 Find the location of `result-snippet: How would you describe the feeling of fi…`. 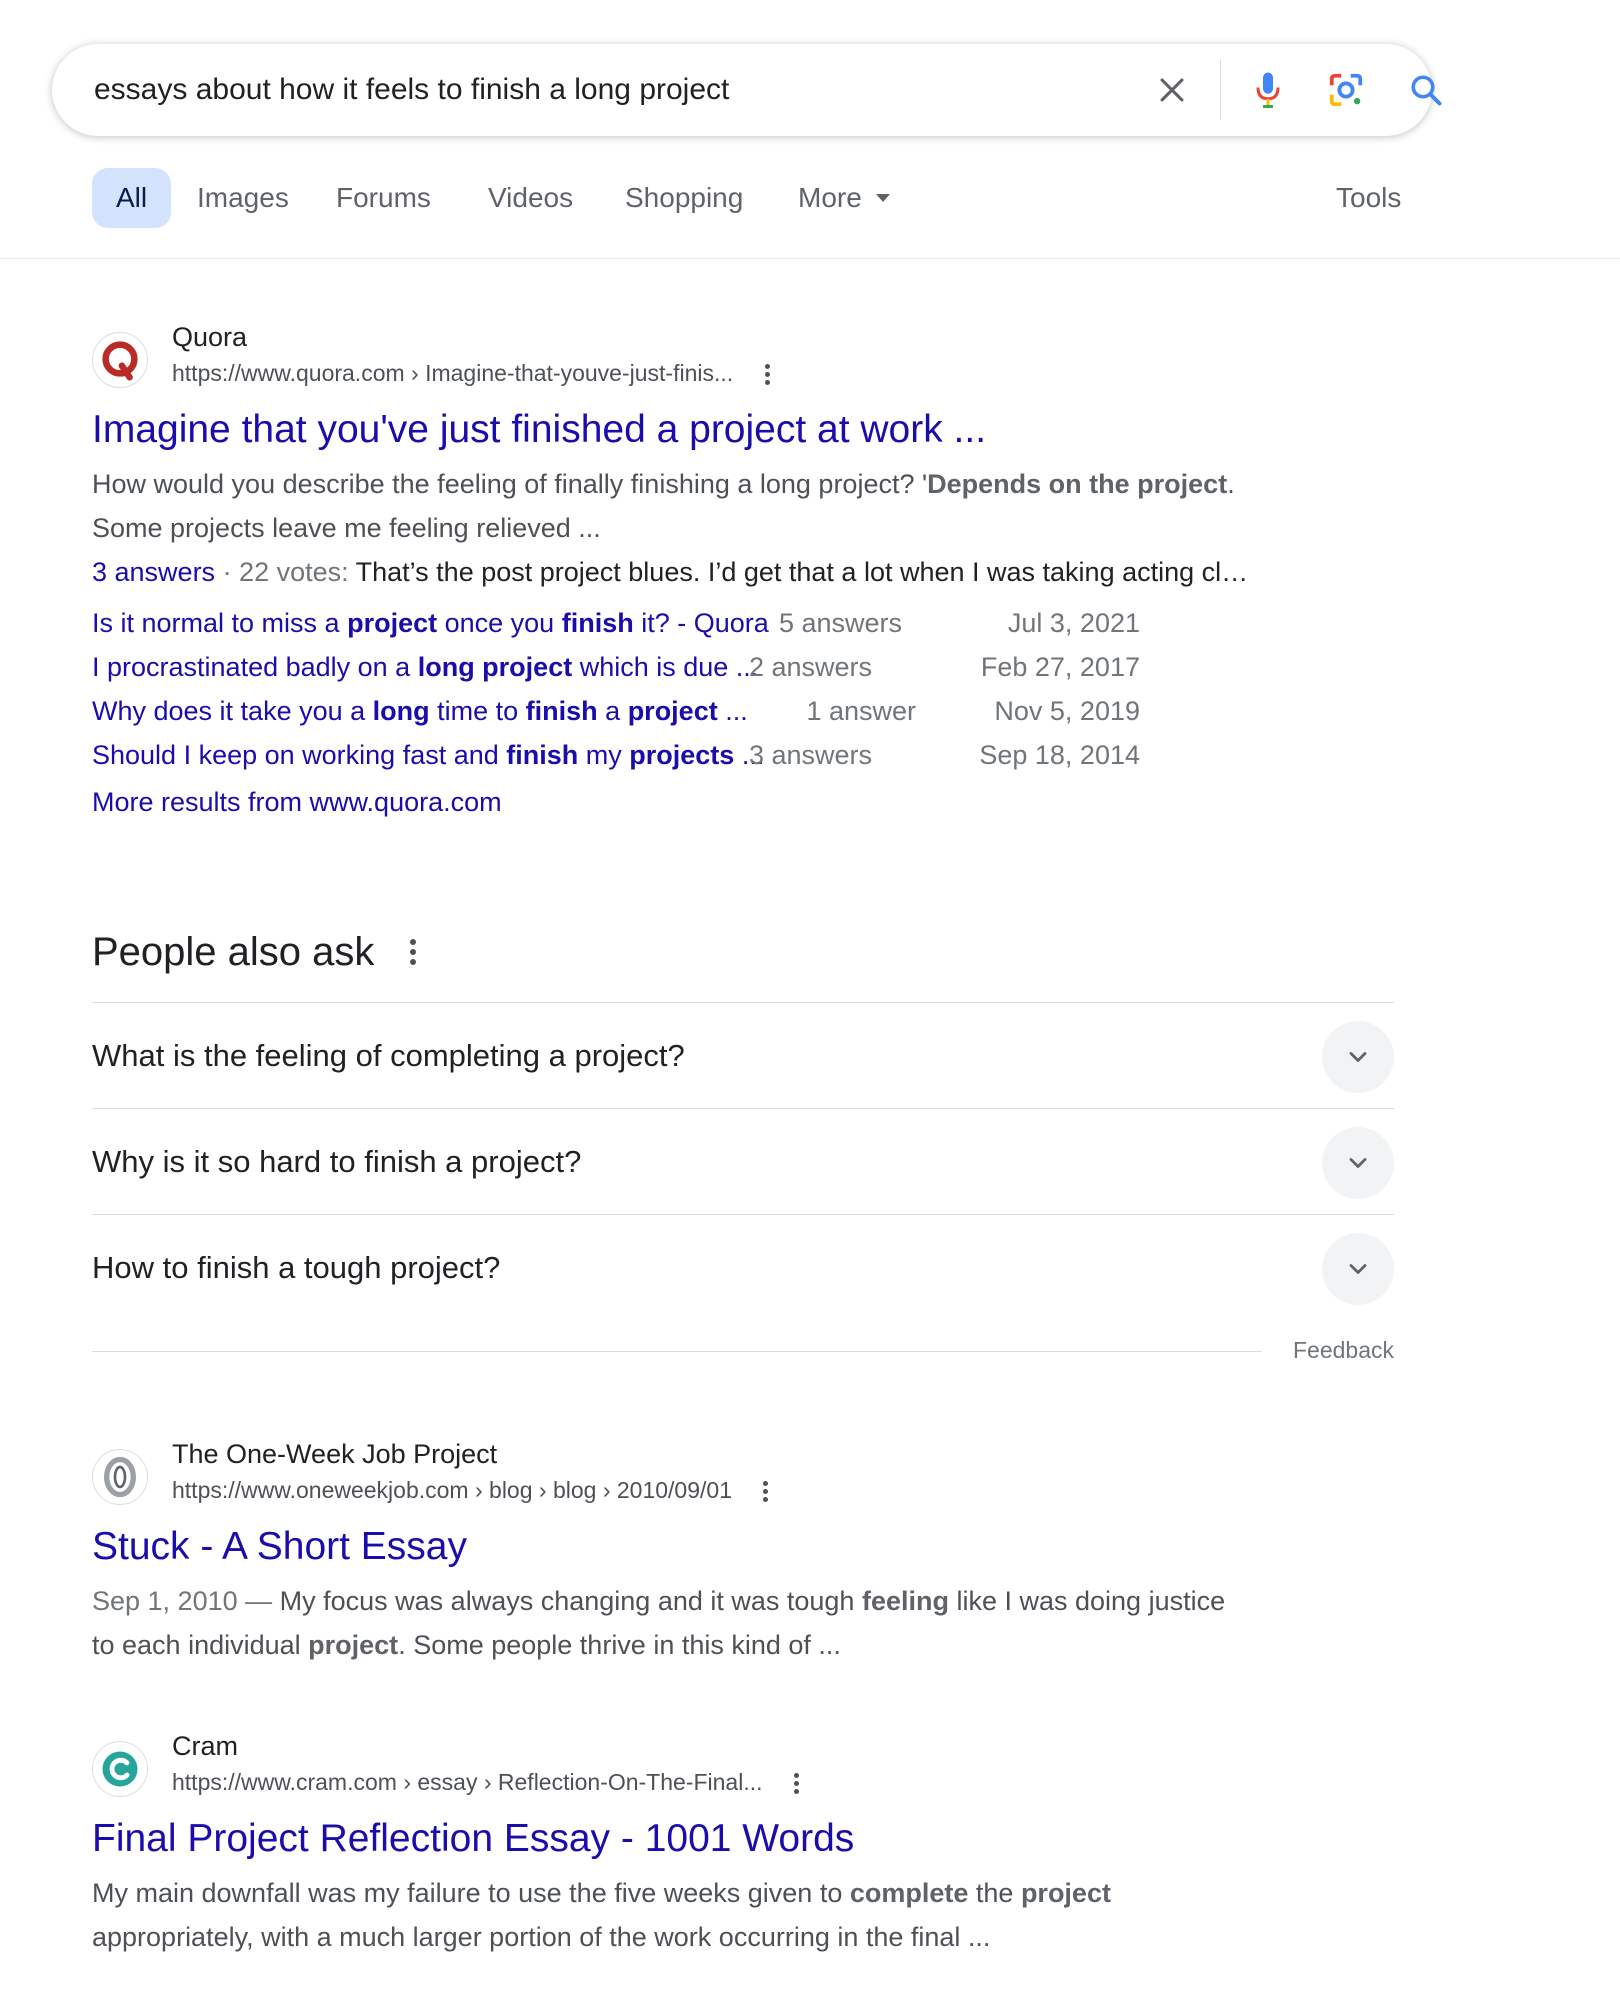

result-snippet: How would you describe the feeling of fi… is located at coordinates (732, 506).